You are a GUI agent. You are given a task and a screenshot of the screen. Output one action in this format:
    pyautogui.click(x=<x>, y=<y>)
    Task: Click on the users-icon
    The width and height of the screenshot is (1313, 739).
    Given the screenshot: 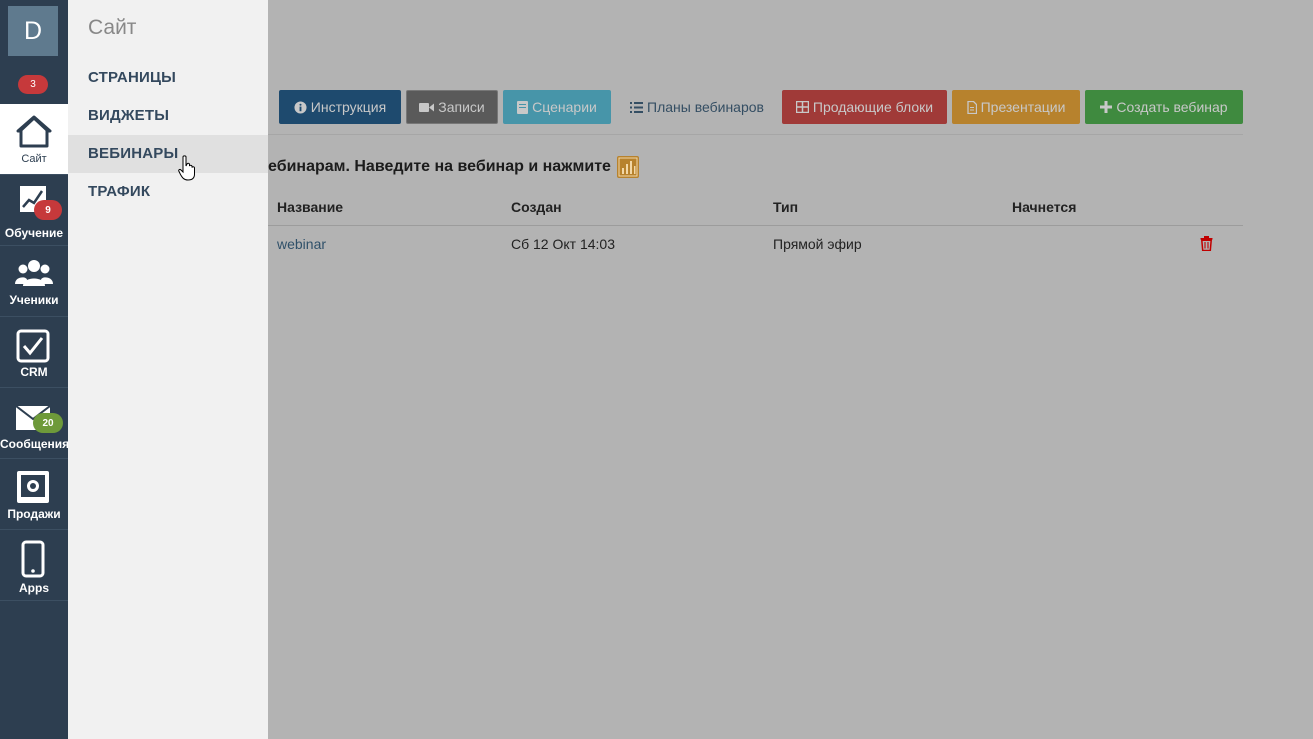 What is the action you would take?
    pyautogui.click(x=34, y=273)
    